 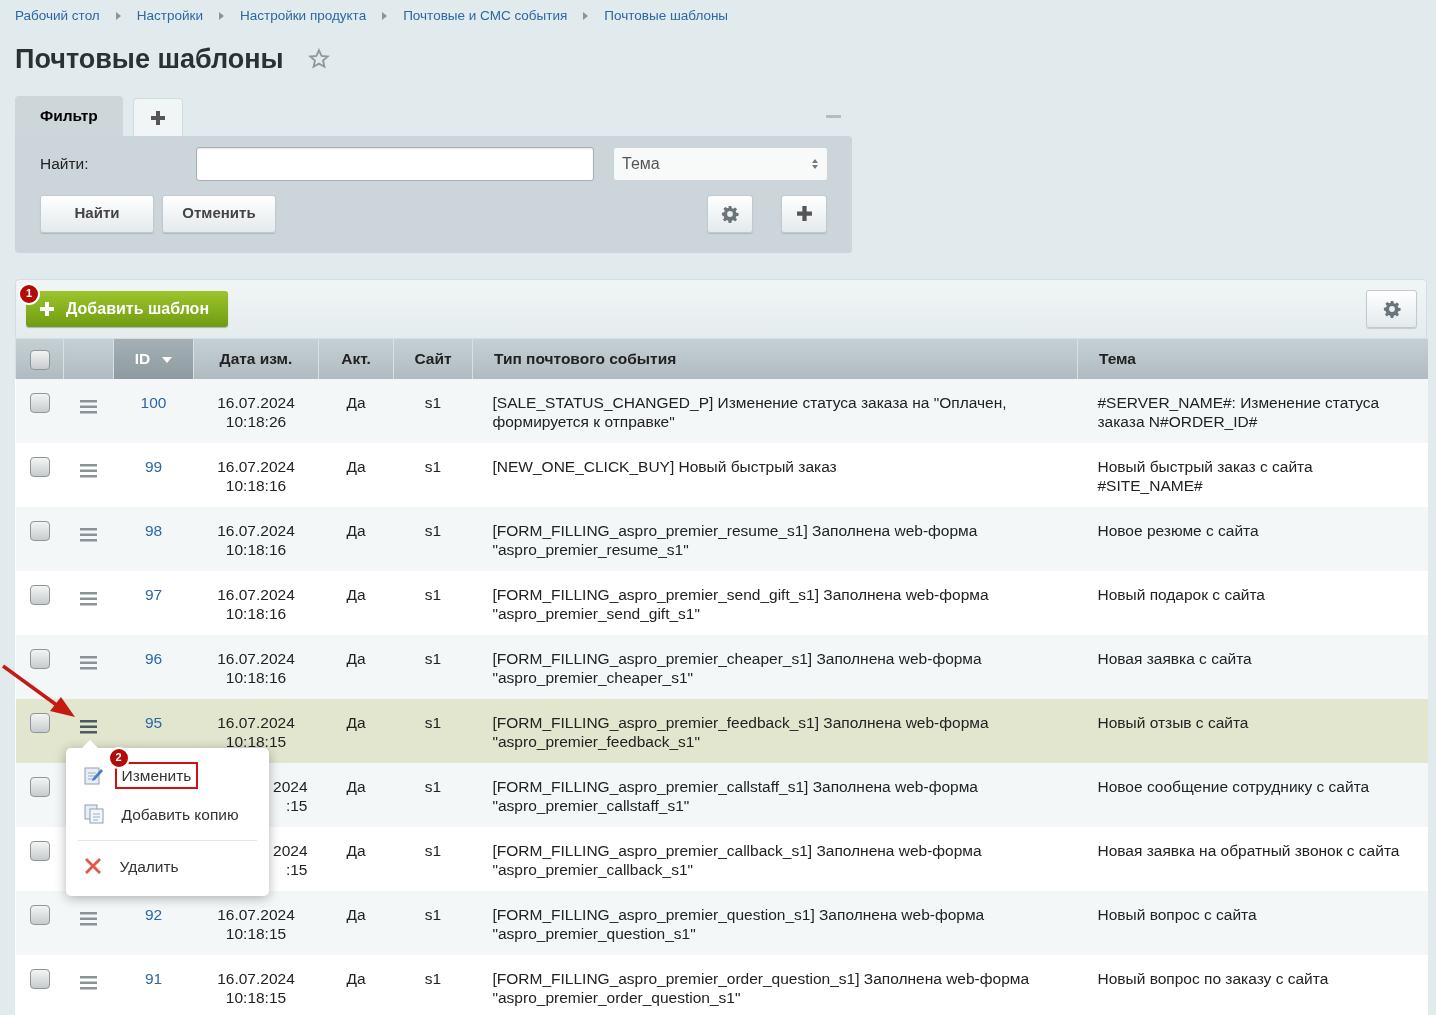 I want to click on id-link: 98, so click(x=153, y=530).